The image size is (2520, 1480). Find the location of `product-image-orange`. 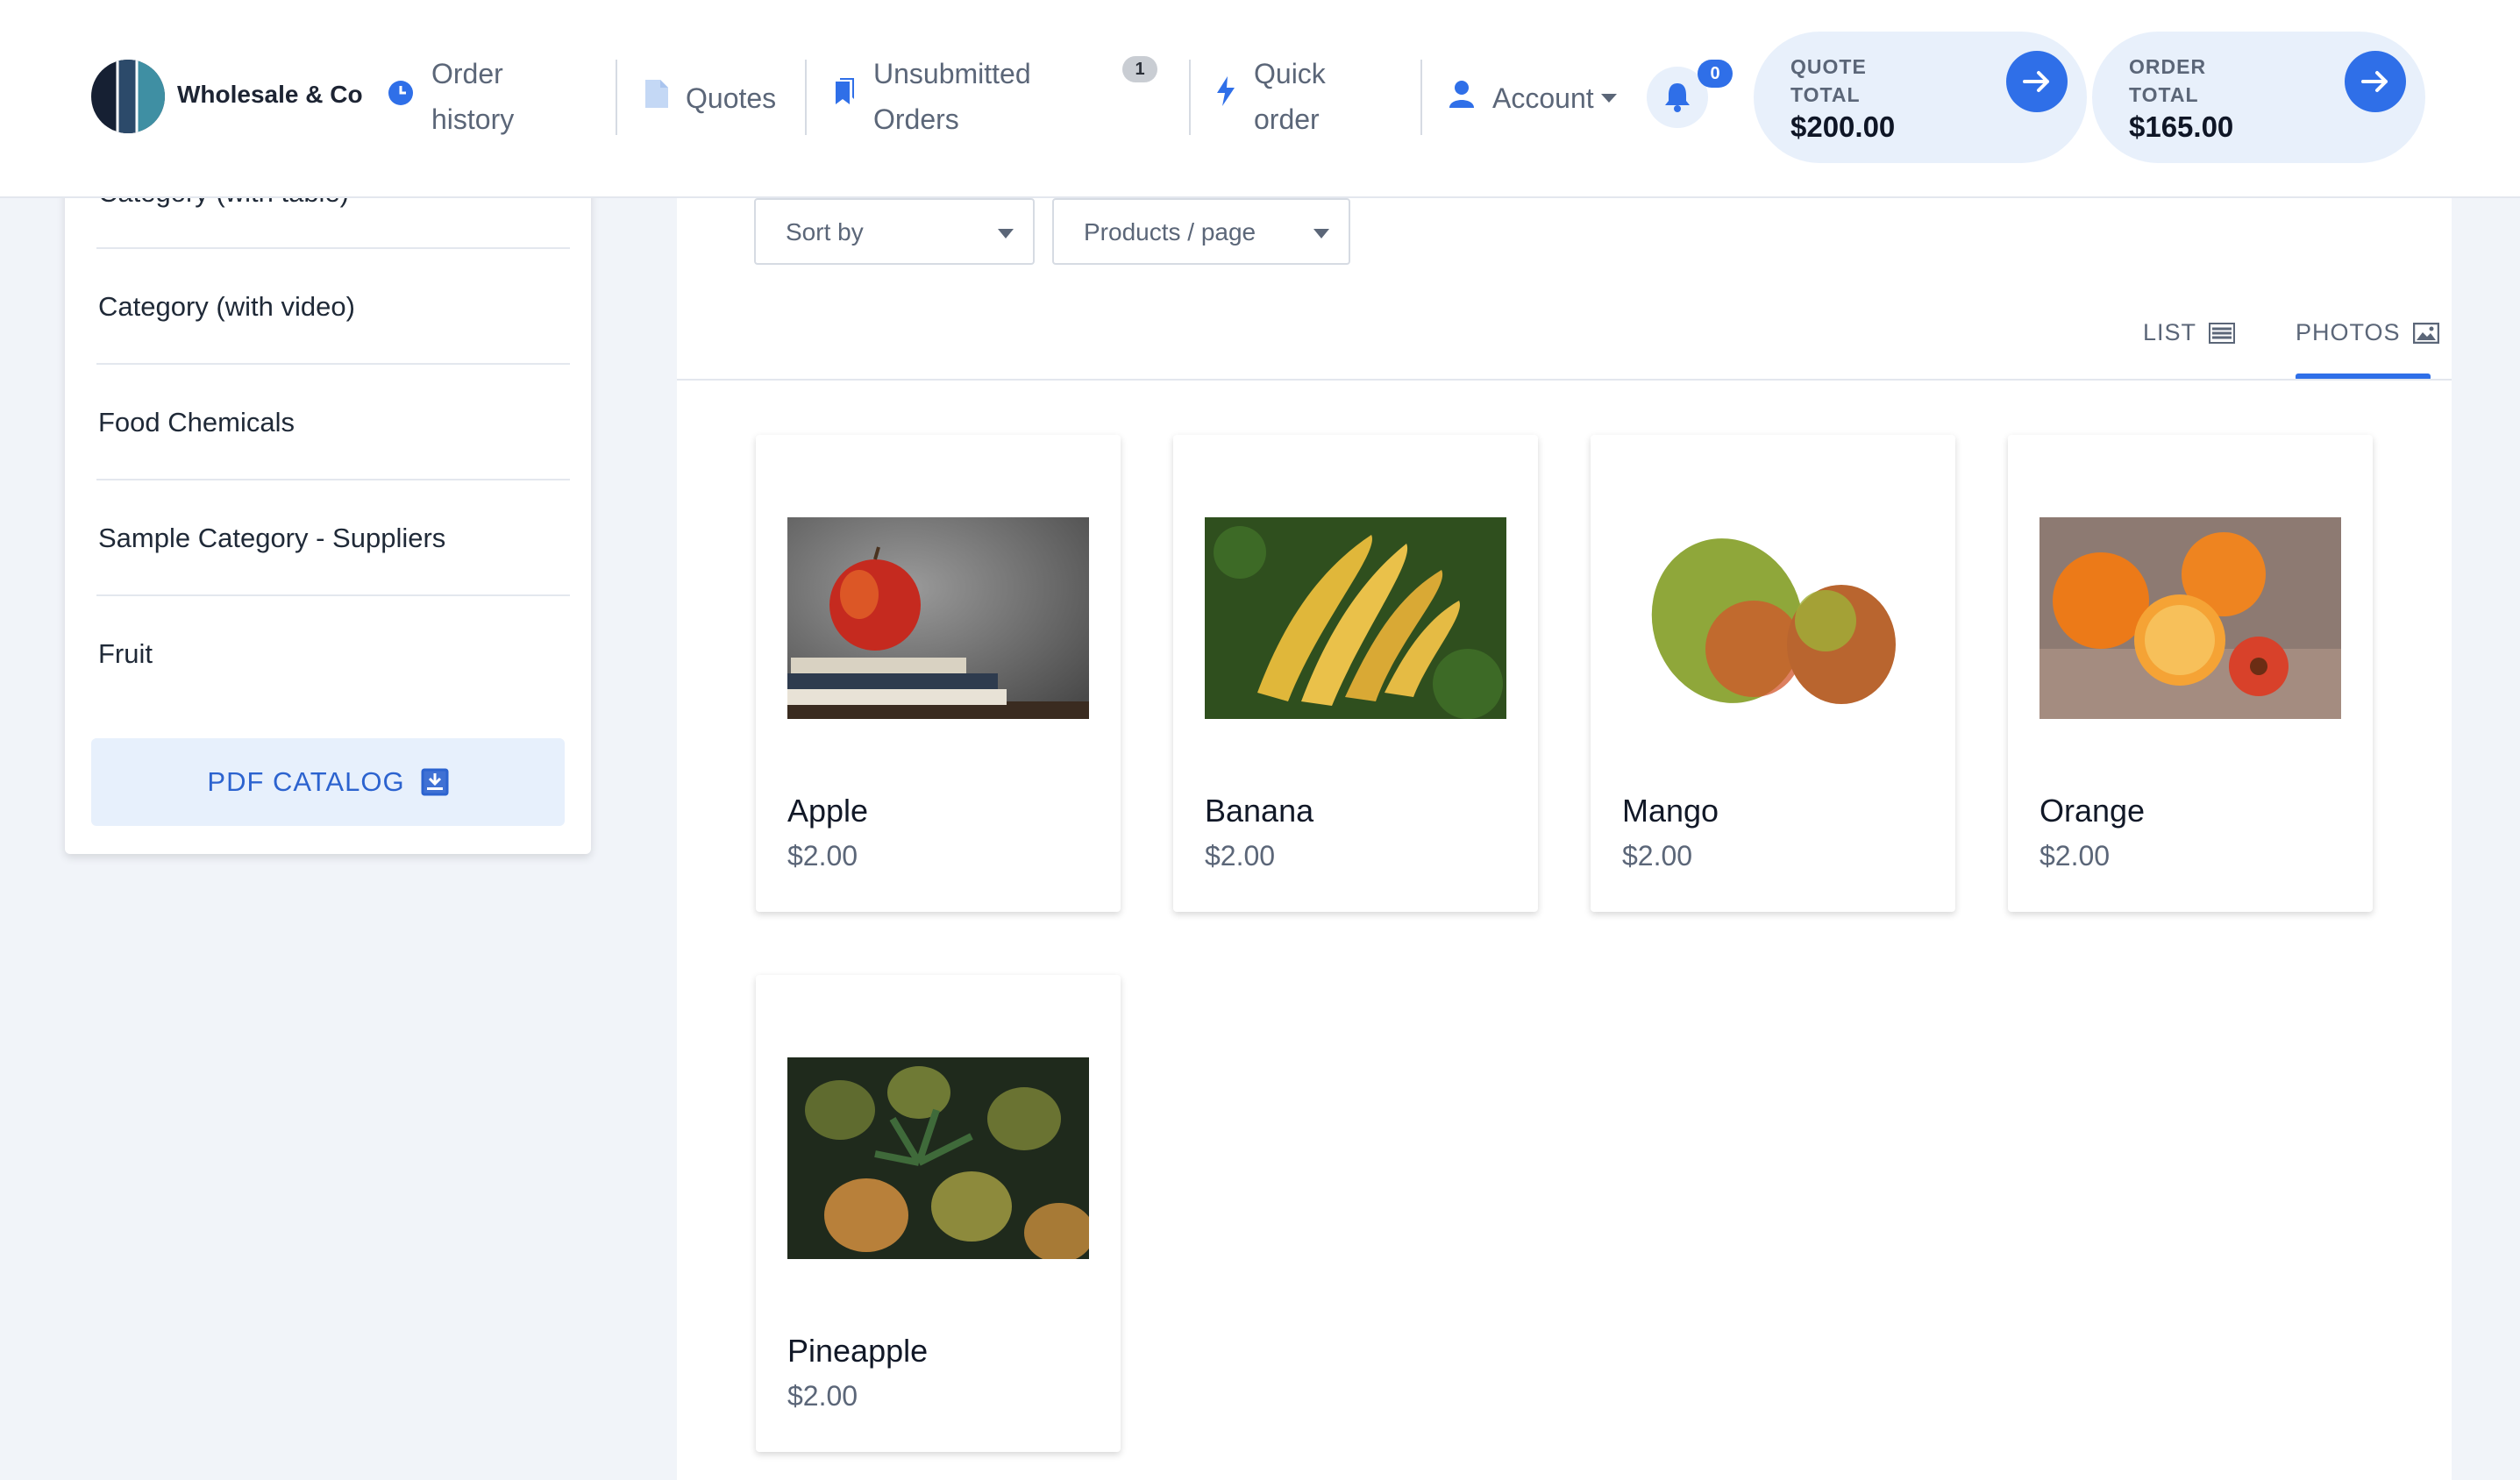

product-image-orange is located at coordinates (2190, 618).